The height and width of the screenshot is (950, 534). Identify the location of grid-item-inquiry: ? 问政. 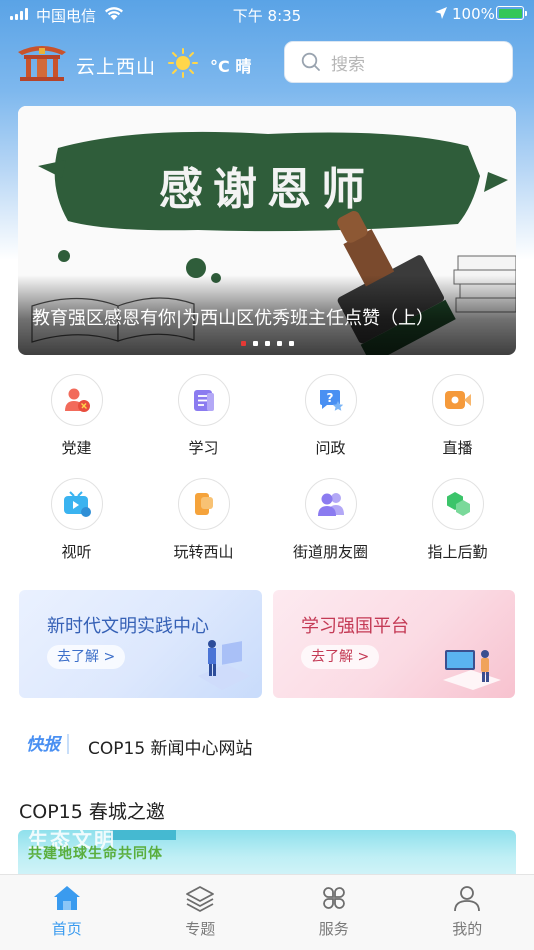
(330, 426).